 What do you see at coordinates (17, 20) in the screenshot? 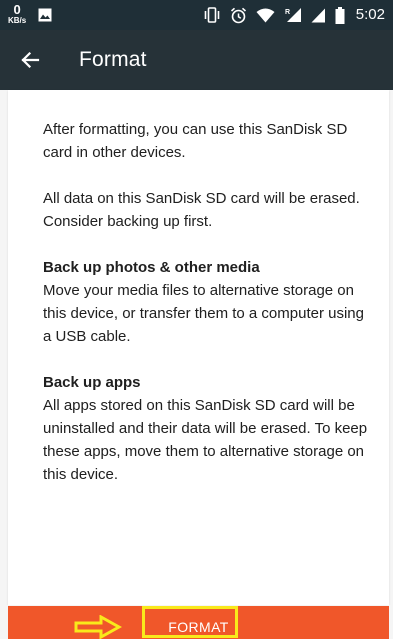
I see `network-speed-unit: KB/s` at bounding box center [17, 20].